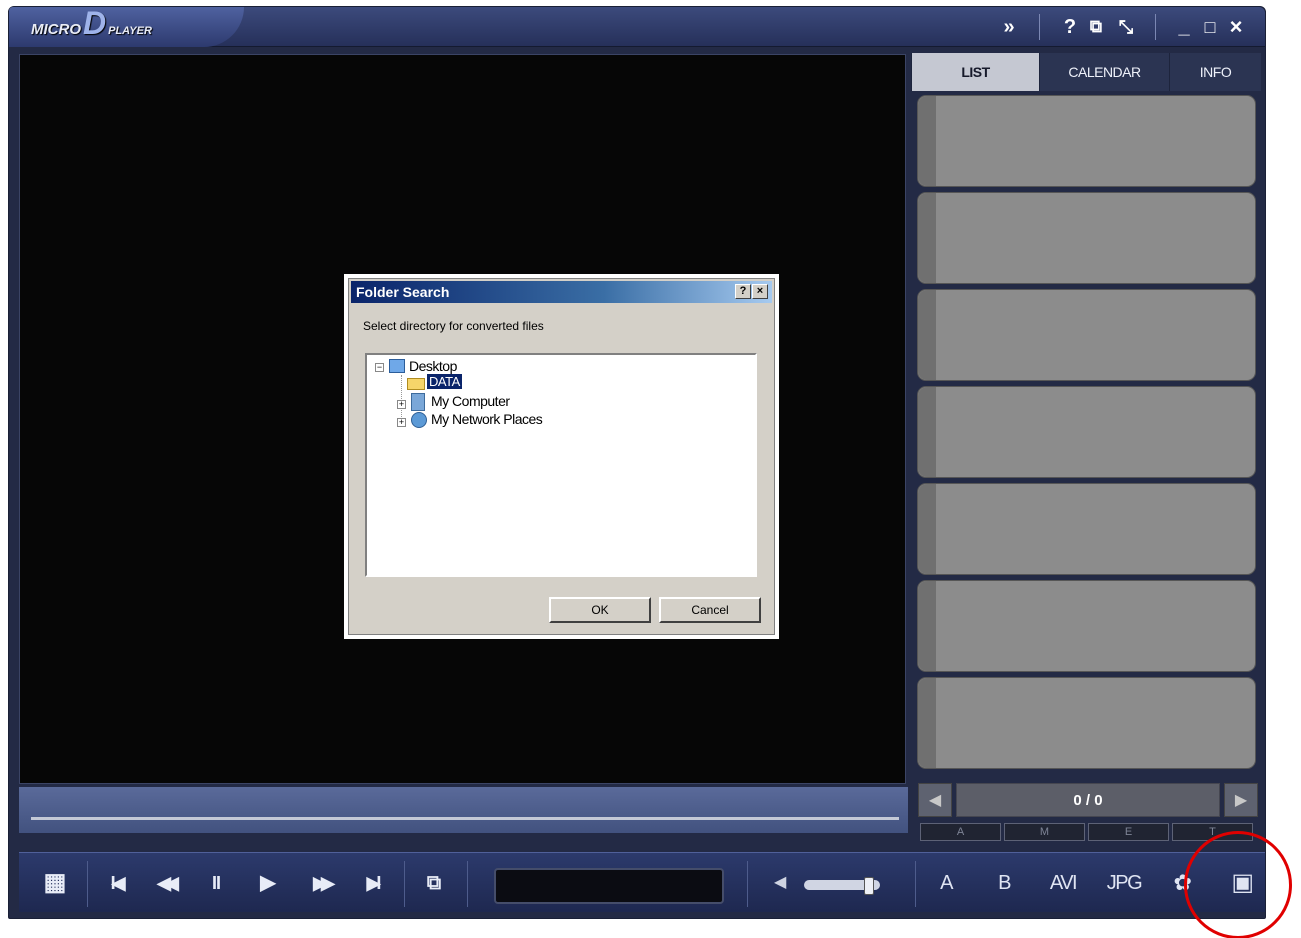 Image resolution: width=1301 pixels, height=938 pixels. Describe the element at coordinates (401, 398) in the screenshot. I see `tree-connector` at that location.